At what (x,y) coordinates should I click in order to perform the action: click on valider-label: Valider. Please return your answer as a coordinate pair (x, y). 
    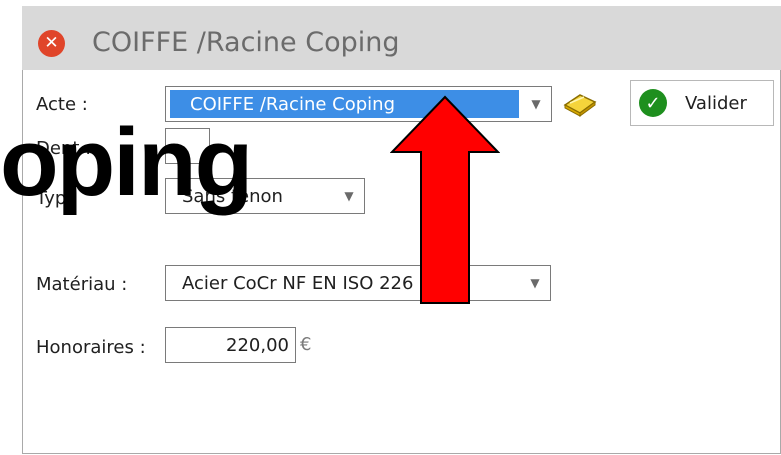
    Looking at the image, I should click on (716, 103).